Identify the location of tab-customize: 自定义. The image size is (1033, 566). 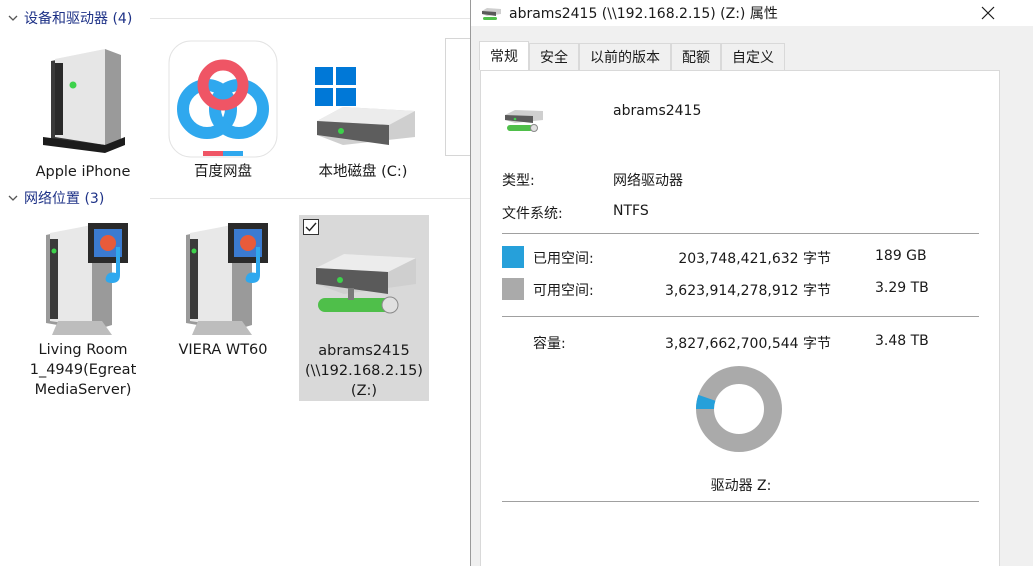
(753, 56).